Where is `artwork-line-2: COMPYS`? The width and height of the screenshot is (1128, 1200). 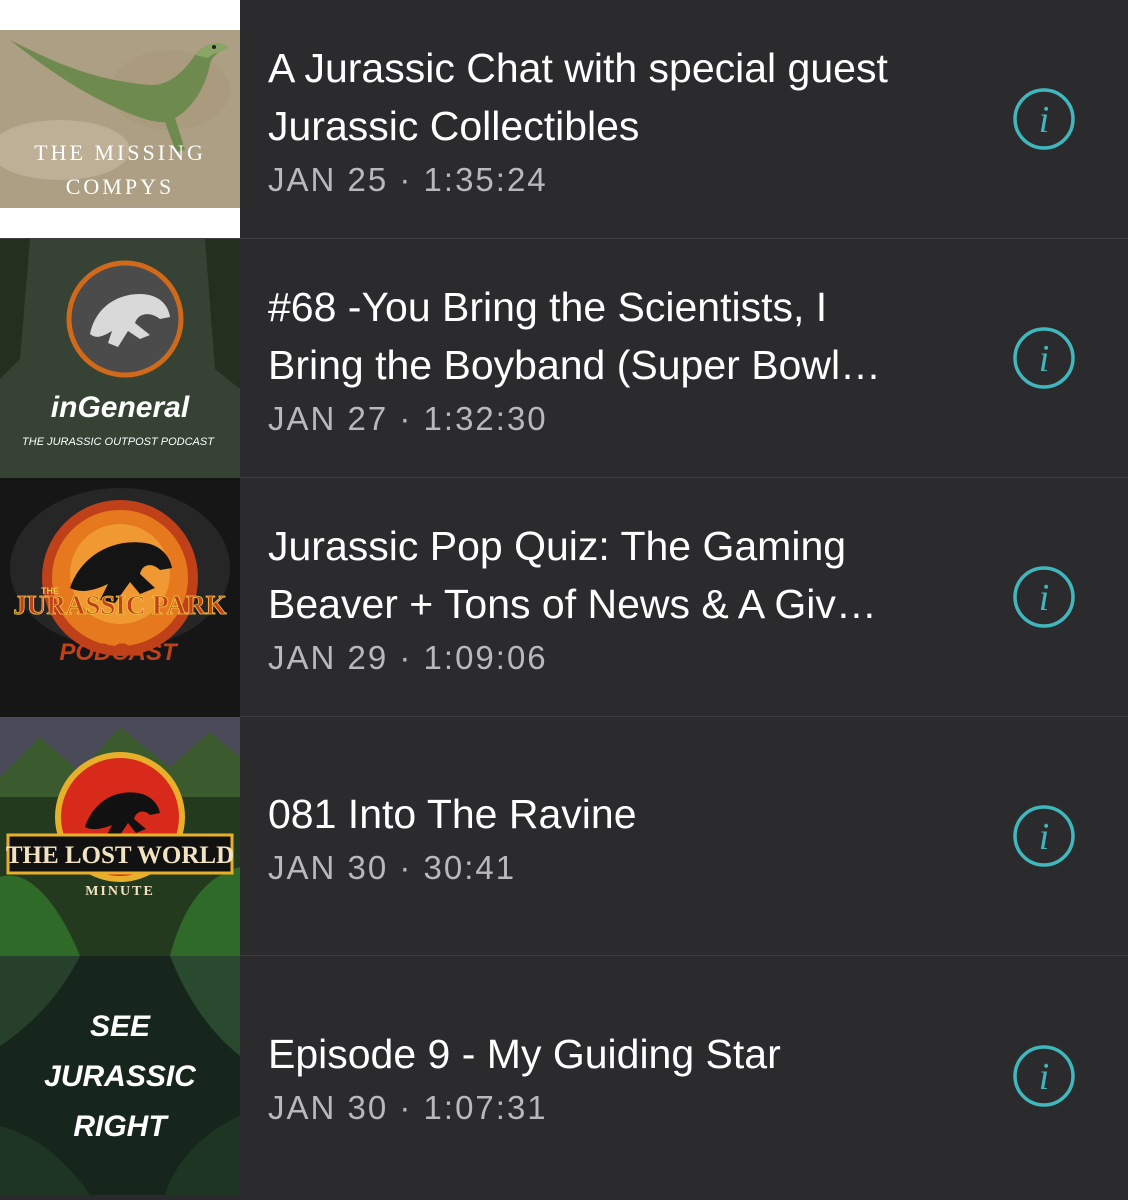
artwork-line-2: COMPYS is located at coordinates (120, 186).